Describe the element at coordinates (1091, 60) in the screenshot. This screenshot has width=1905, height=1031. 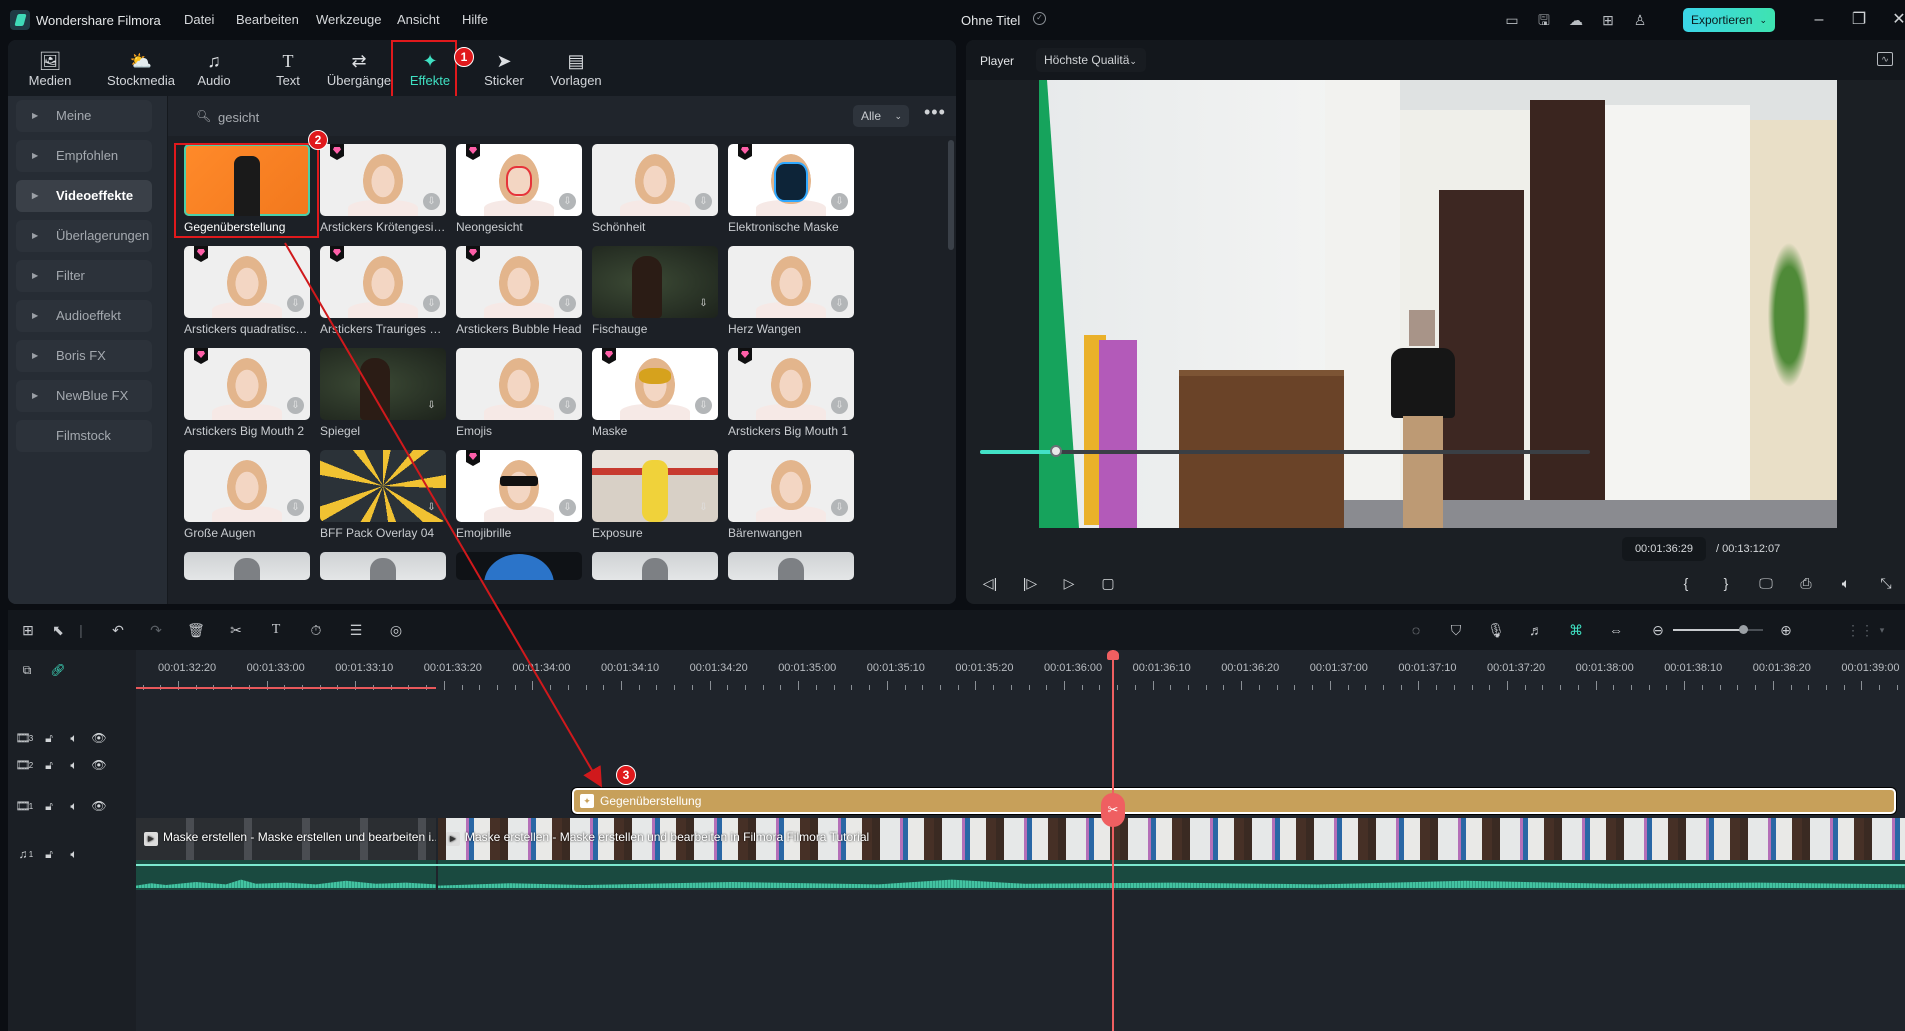
I see `quality-dropdown: Höchste Qualitä⌄` at that location.